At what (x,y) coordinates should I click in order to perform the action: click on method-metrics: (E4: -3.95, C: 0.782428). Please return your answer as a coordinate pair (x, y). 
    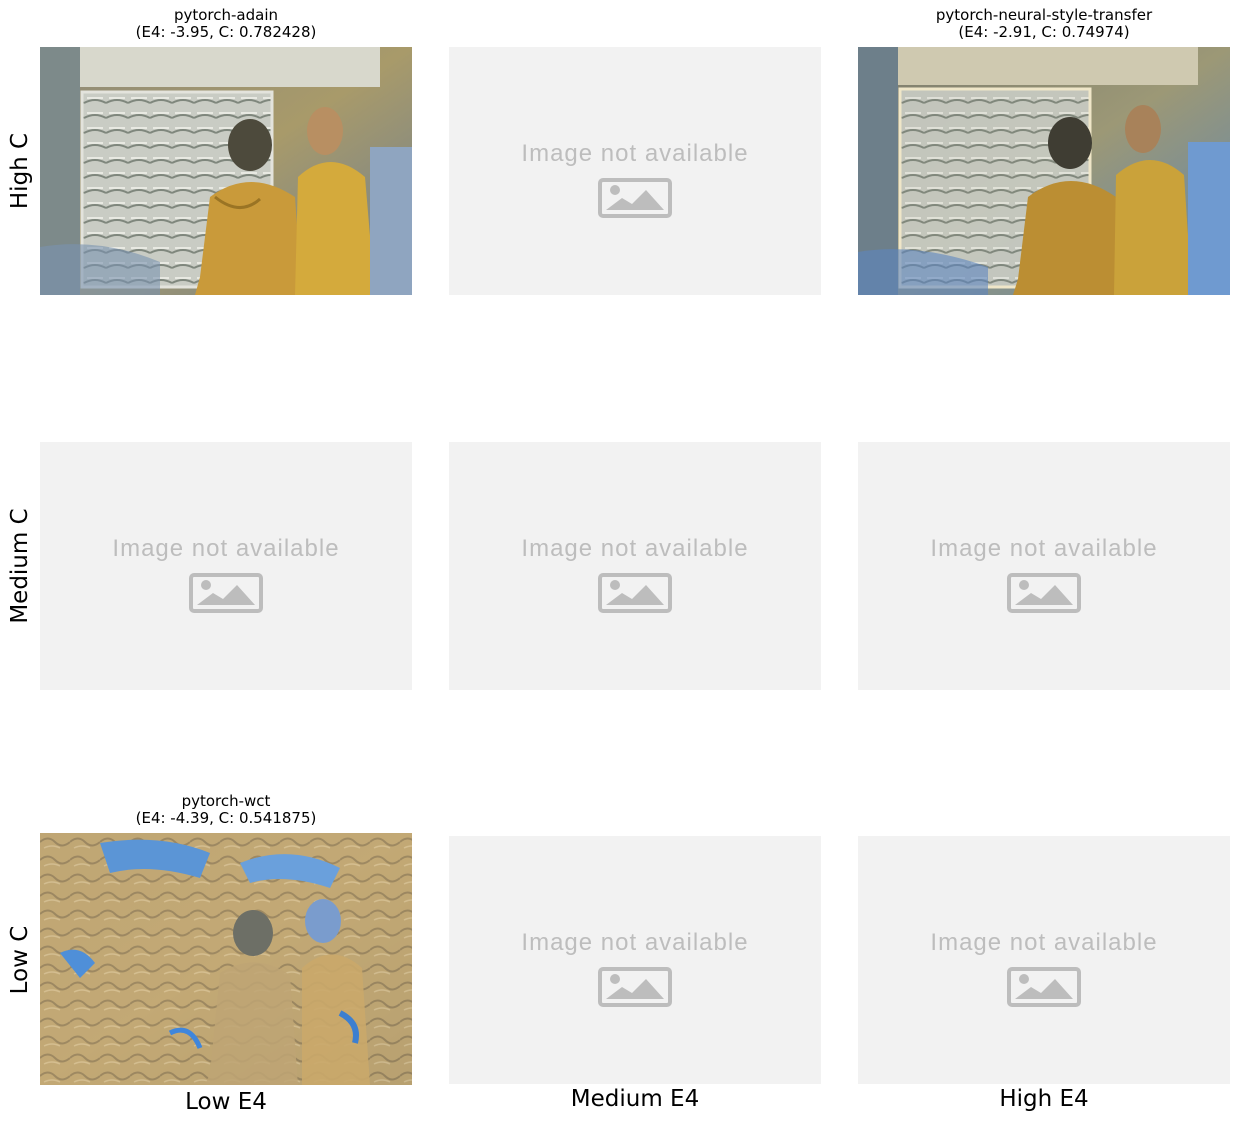
    Looking at the image, I should click on (226, 32).